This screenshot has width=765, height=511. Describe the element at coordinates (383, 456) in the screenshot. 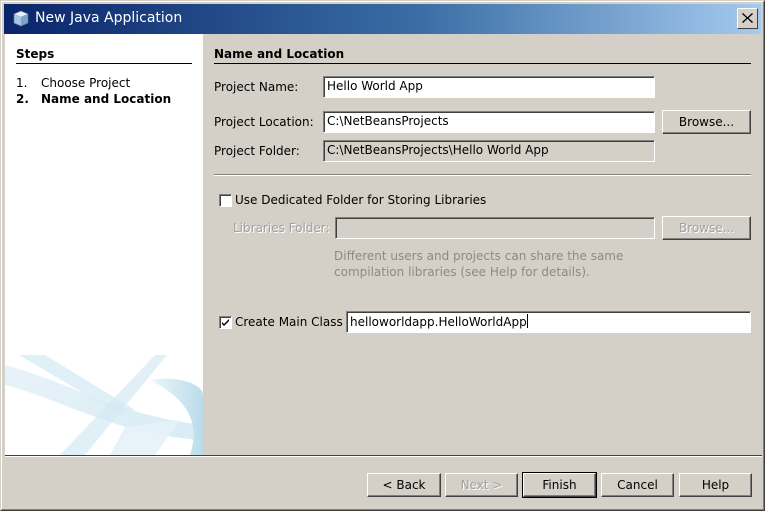

I see `footer-separator` at that location.